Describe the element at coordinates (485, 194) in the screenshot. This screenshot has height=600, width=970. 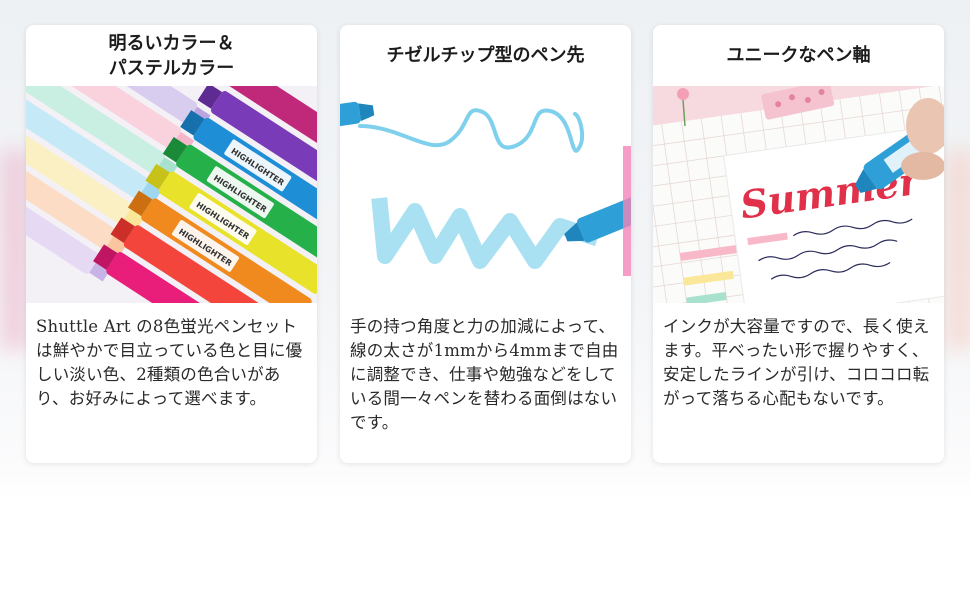
I see `chisel-tip-strokes-image` at that location.